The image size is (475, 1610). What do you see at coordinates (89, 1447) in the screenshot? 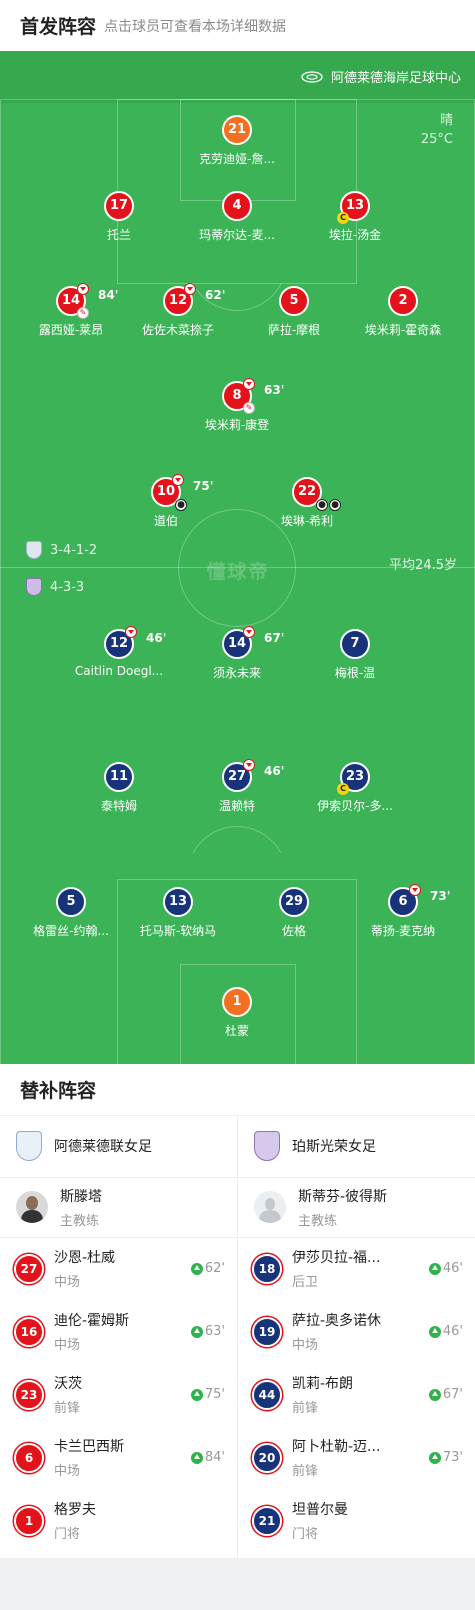
I see `substitute-name: 卡兰巴西斯` at bounding box center [89, 1447].